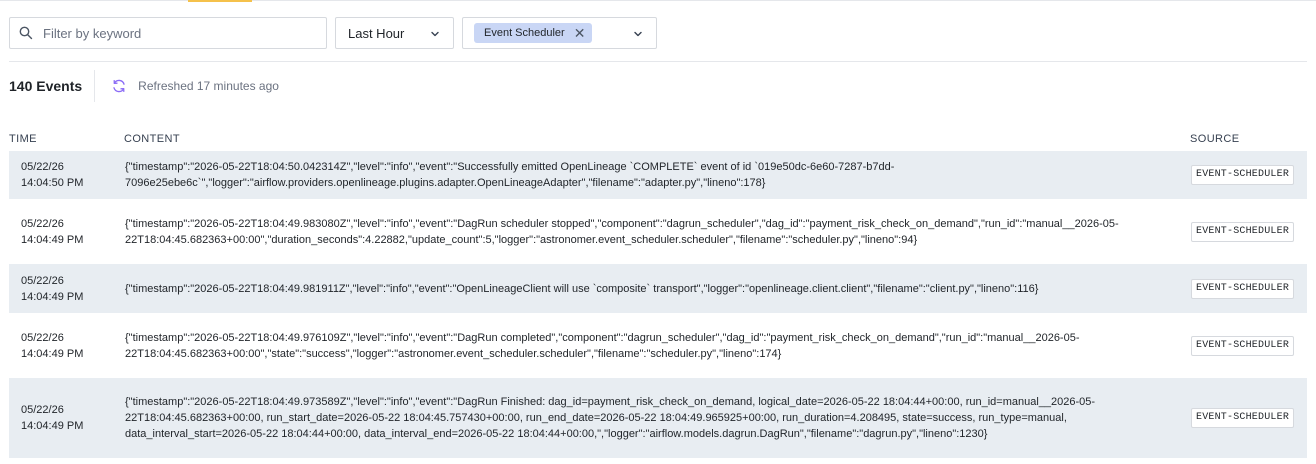  What do you see at coordinates (168, 33) in the screenshot?
I see `search-input: Filter by keyword` at bounding box center [168, 33].